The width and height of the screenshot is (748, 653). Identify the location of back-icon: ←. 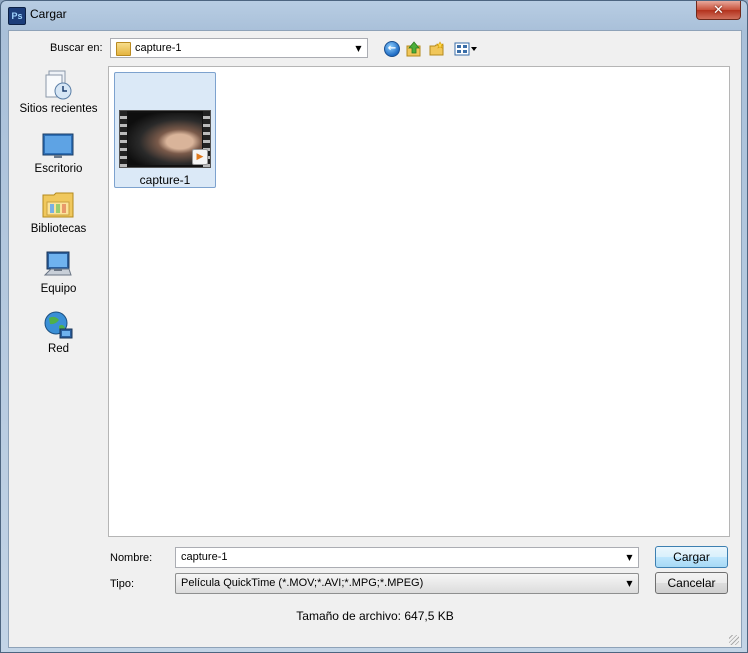
(392, 49).